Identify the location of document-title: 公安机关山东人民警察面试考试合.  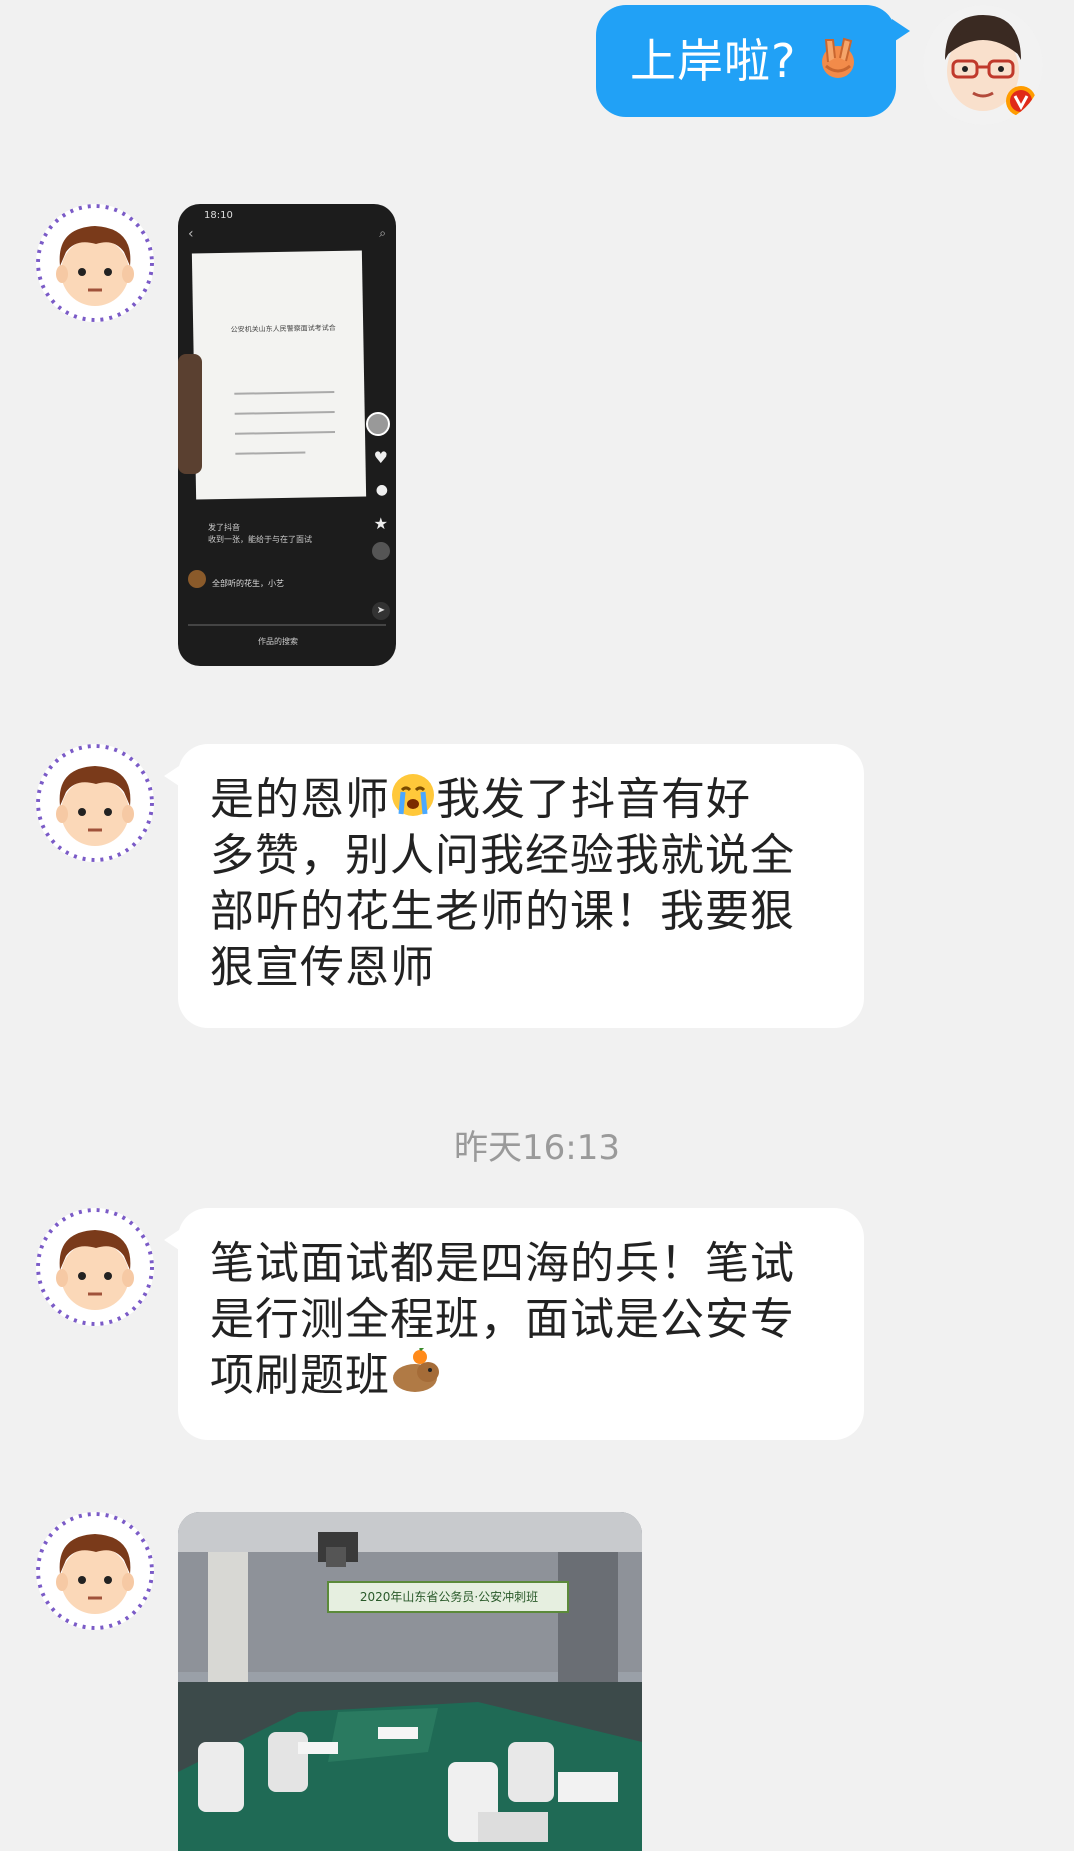
(283, 329).